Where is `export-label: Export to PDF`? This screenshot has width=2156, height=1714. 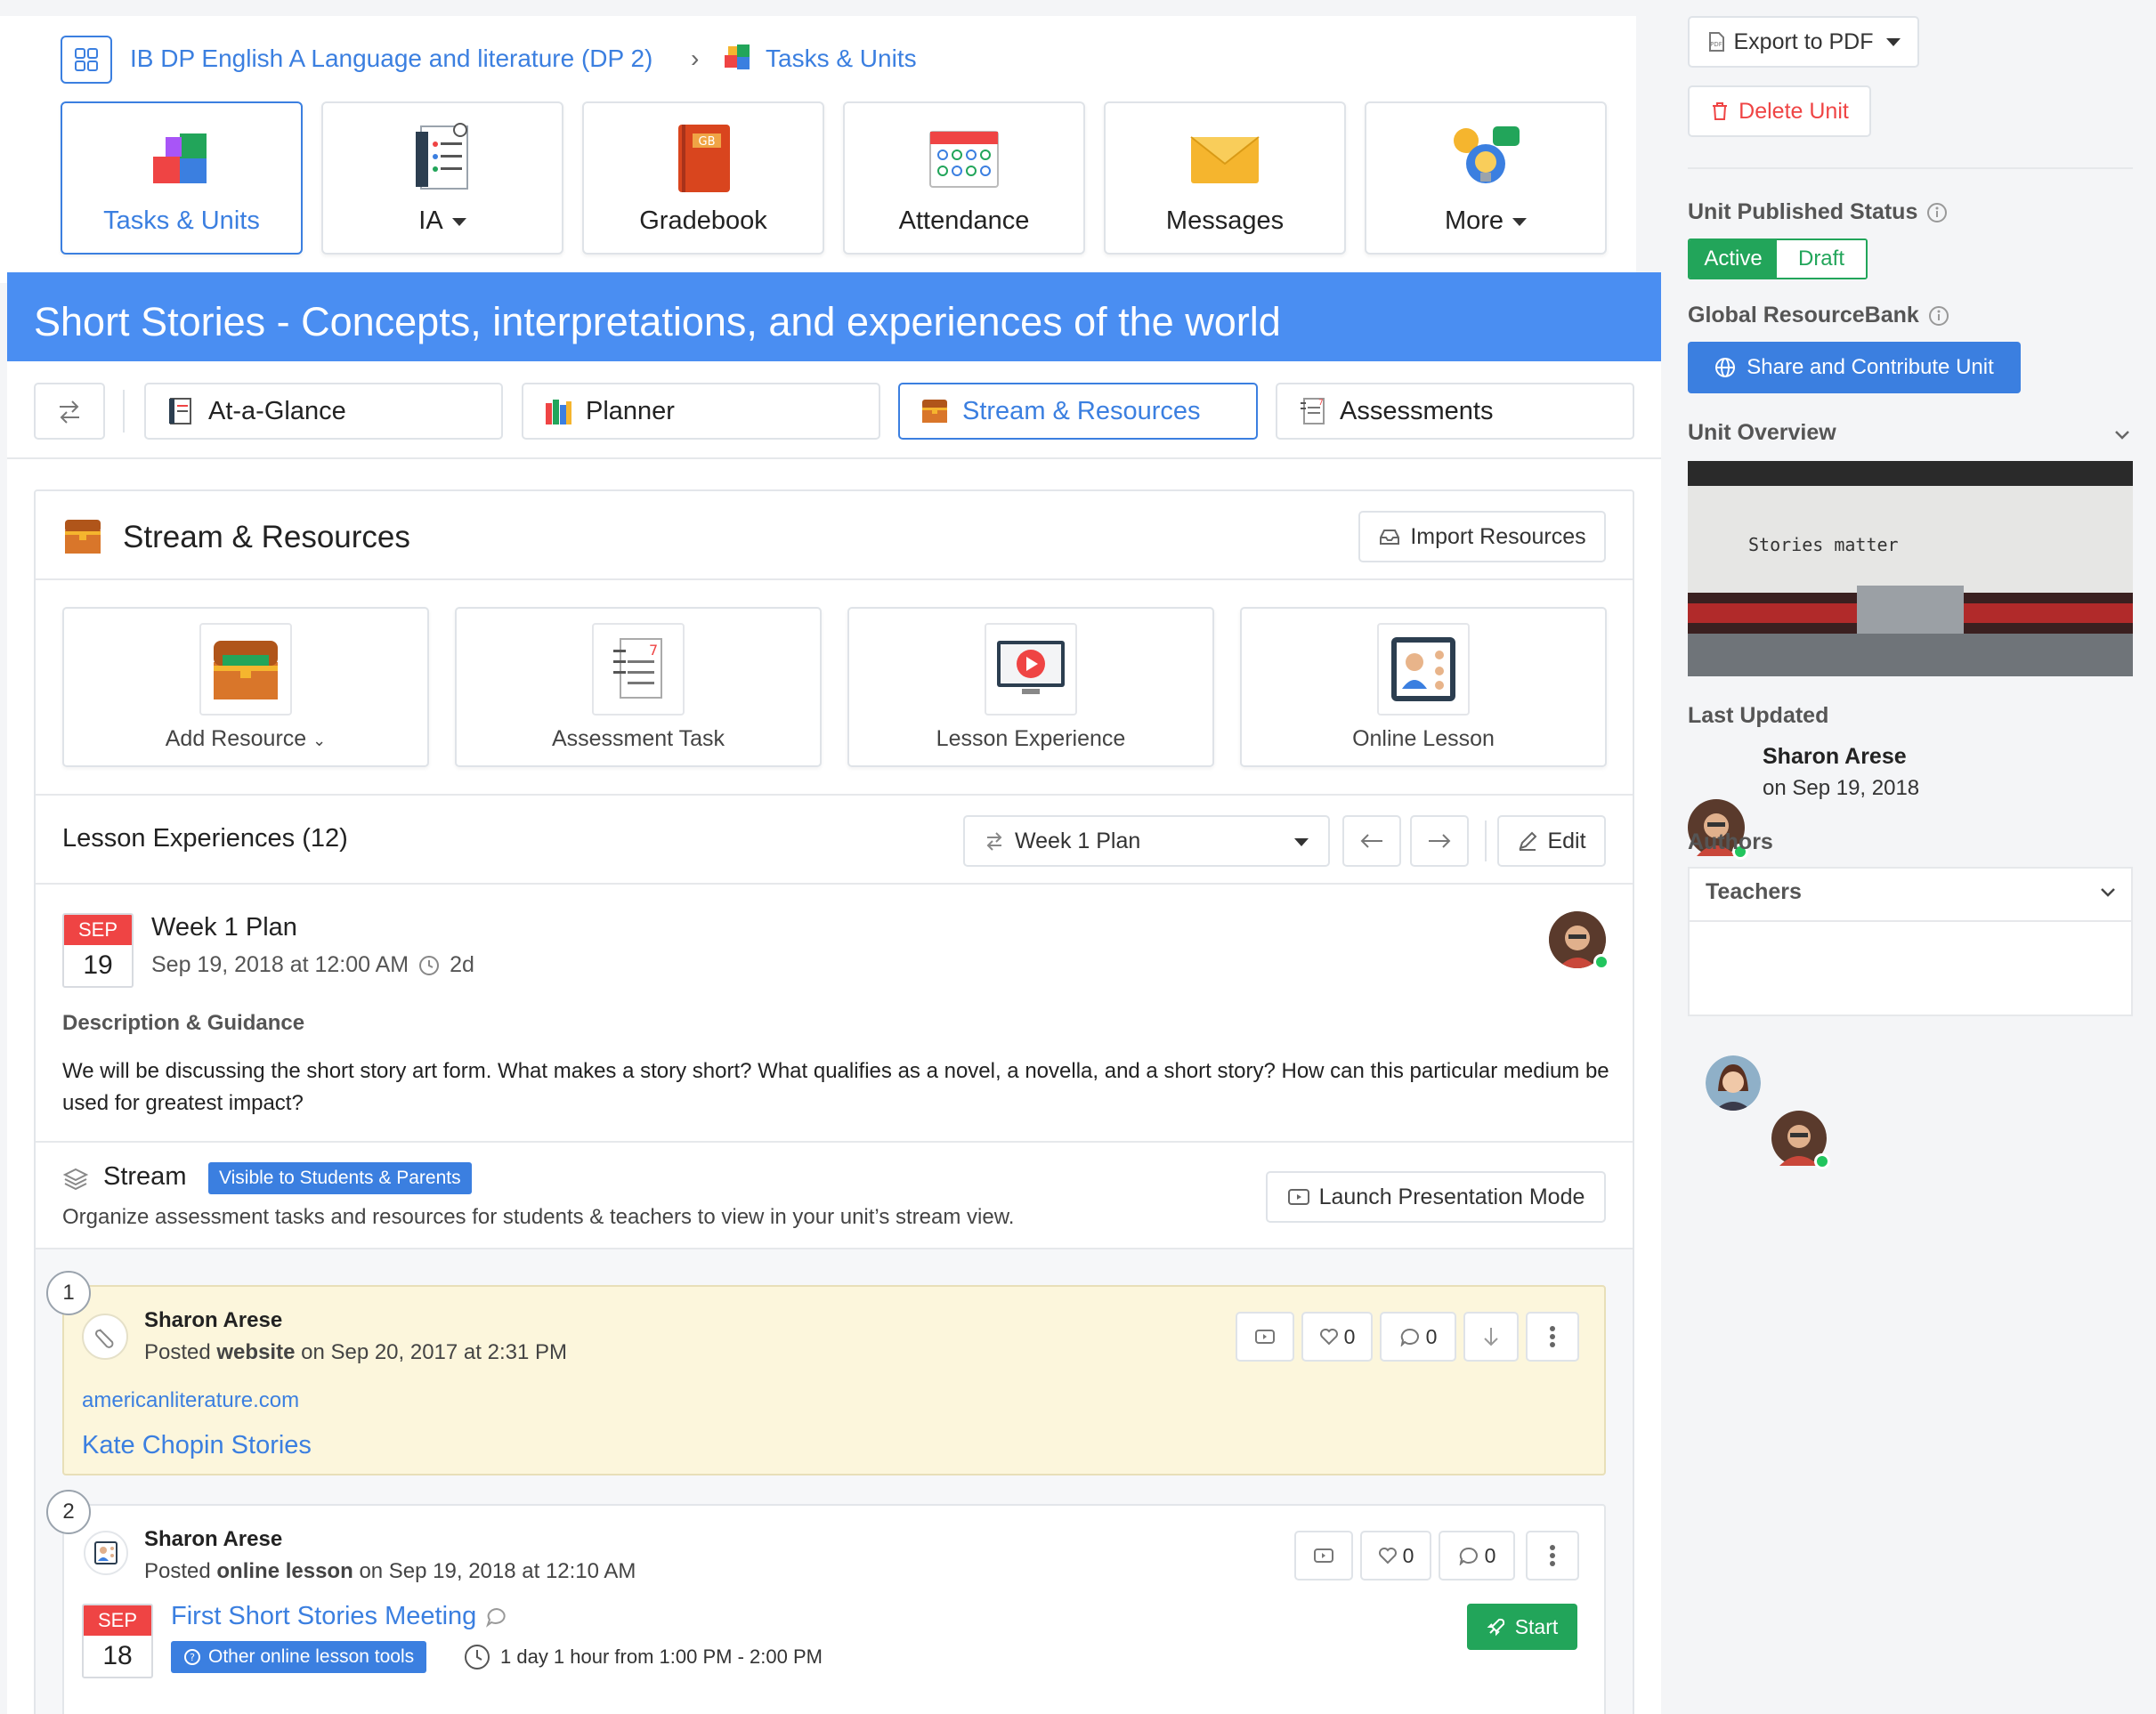
export-label: Export to PDF is located at coordinates (1803, 41).